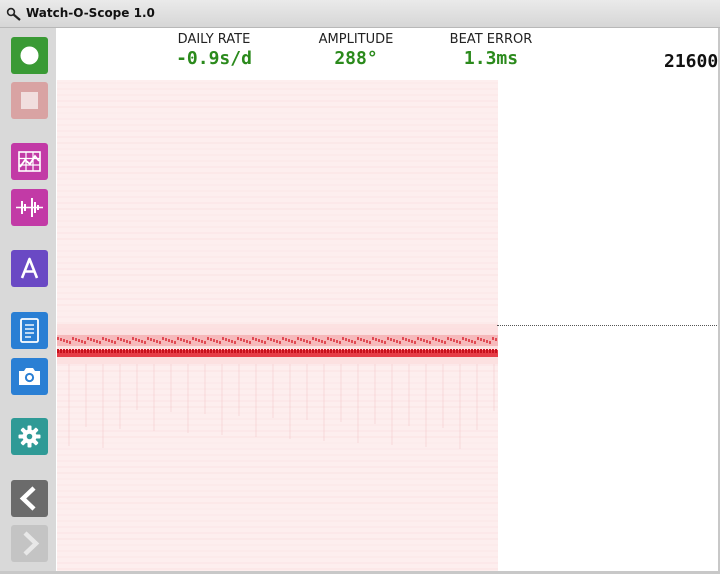 The image size is (720, 574). I want to click on chevron-left-icon, so click(27, 498).